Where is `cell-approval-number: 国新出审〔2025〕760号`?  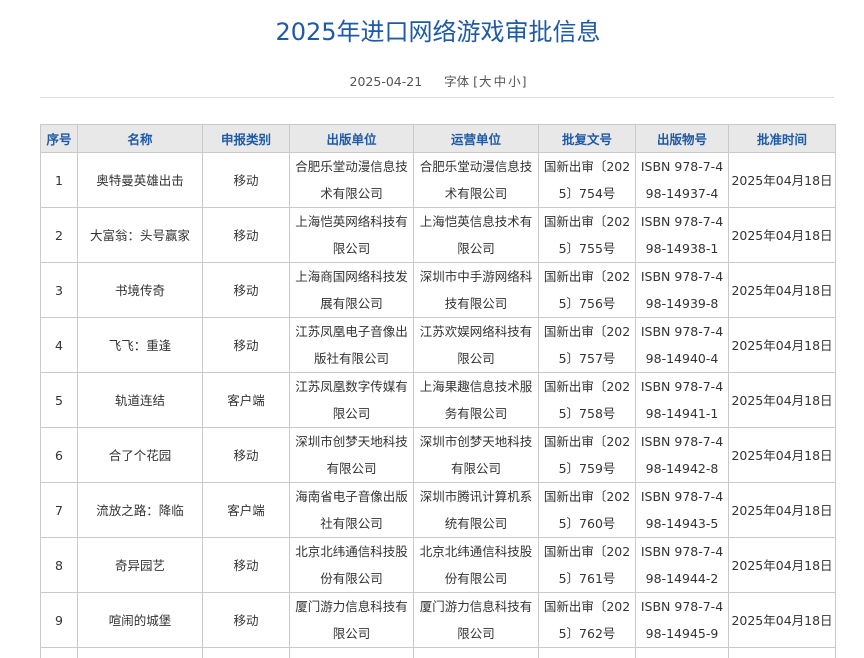
cell-approval-number: 国新出审〔2025〕760号 is located at coordinates (587, 510).